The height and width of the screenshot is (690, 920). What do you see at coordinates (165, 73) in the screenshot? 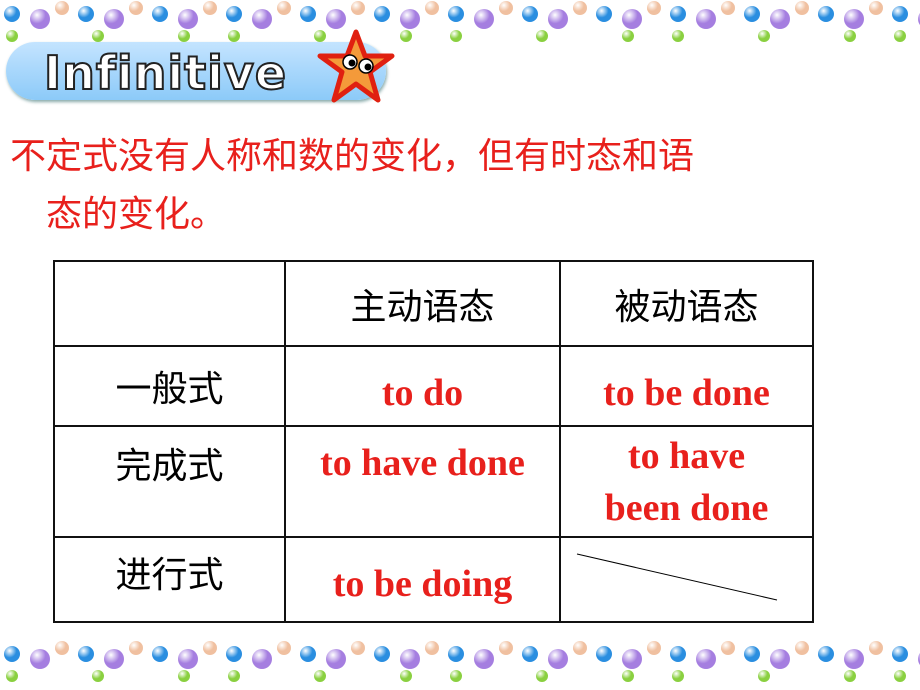
I see `slide-title: Infinitive` at bounding box center [165, 73].